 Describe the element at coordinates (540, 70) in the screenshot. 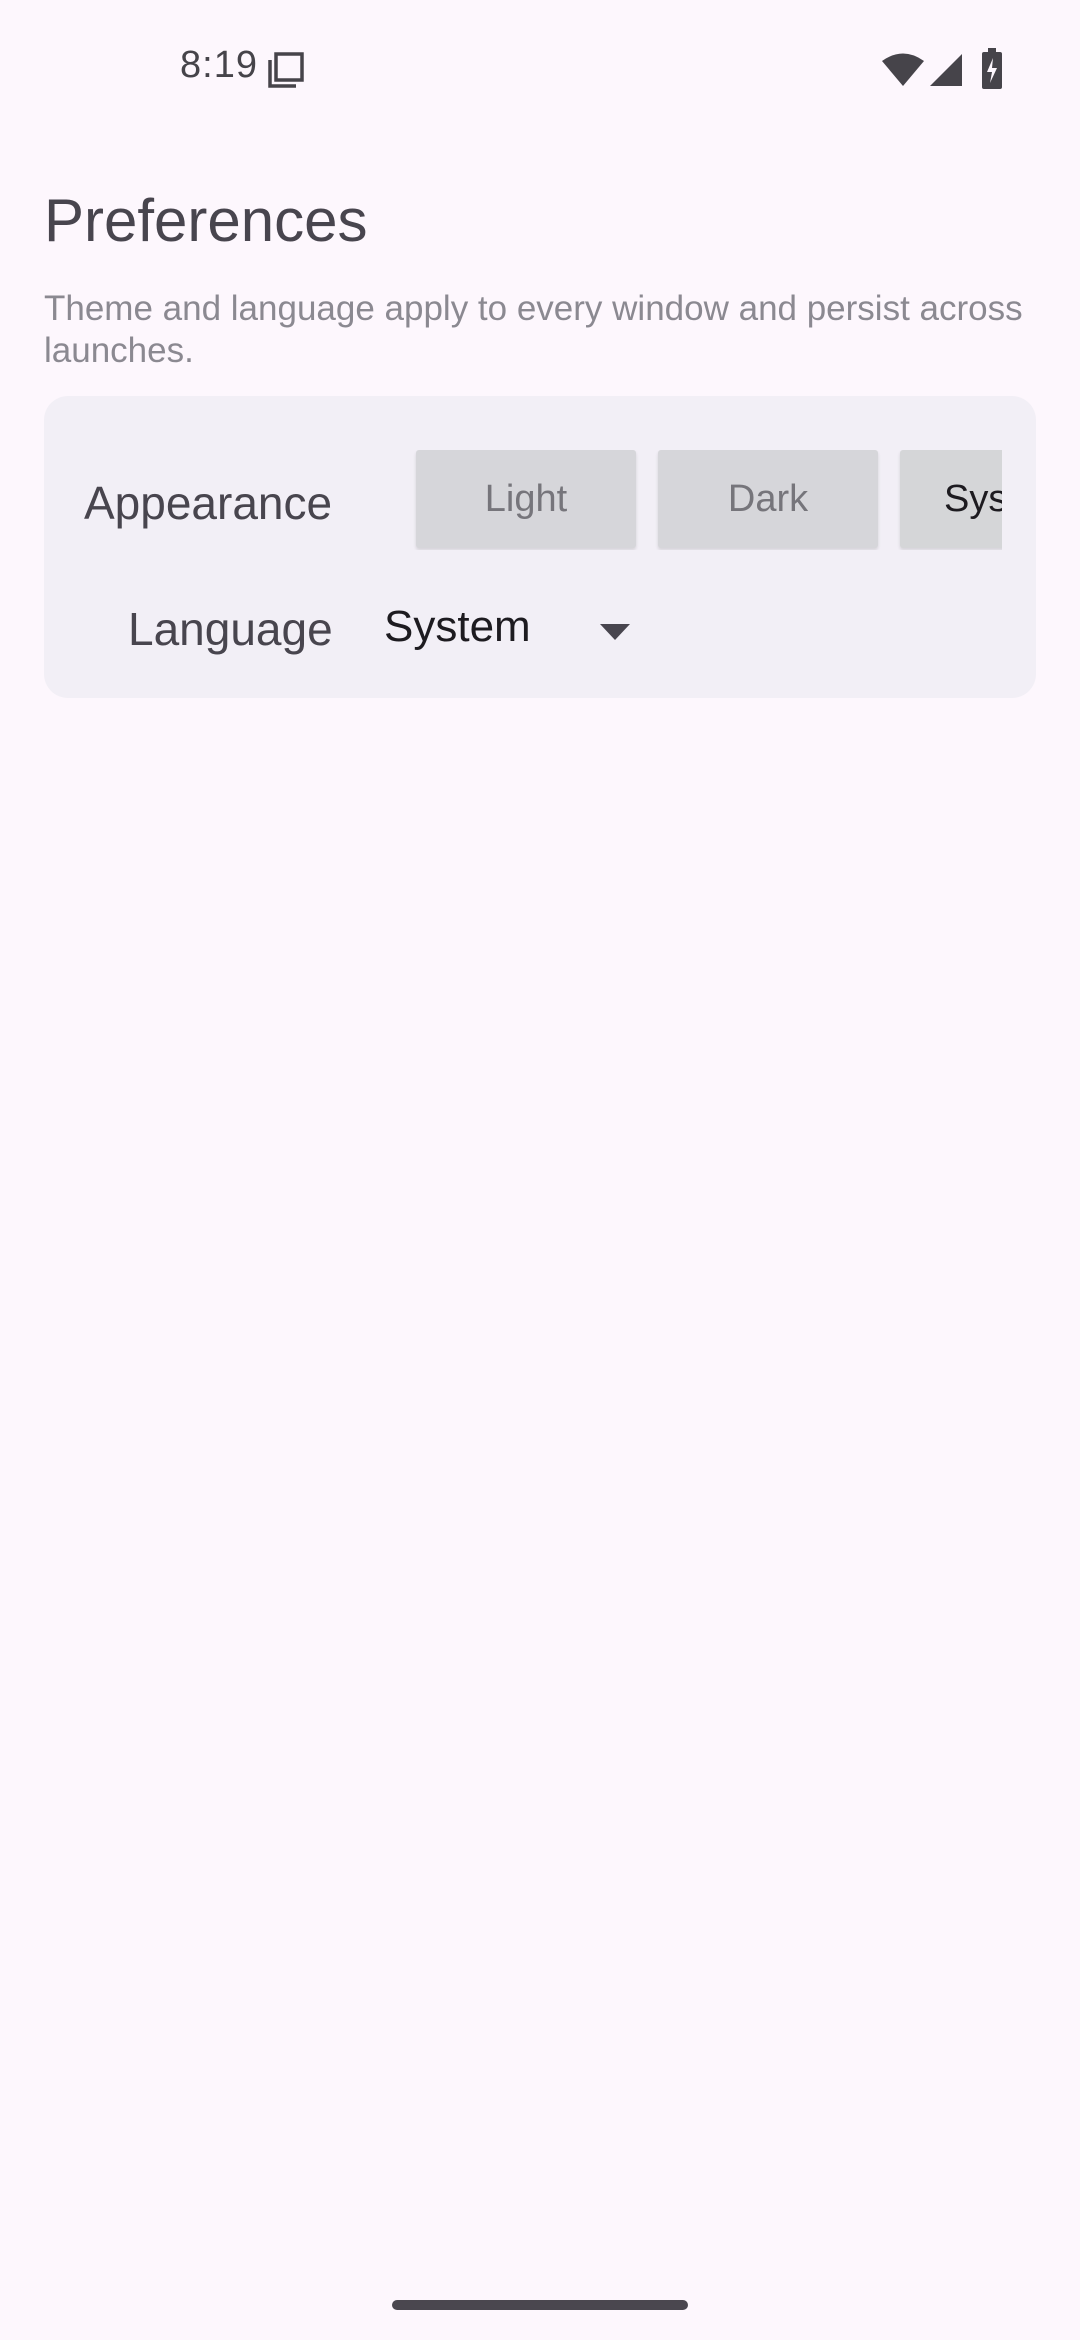

I see `status-bar: 8:19` at that location.